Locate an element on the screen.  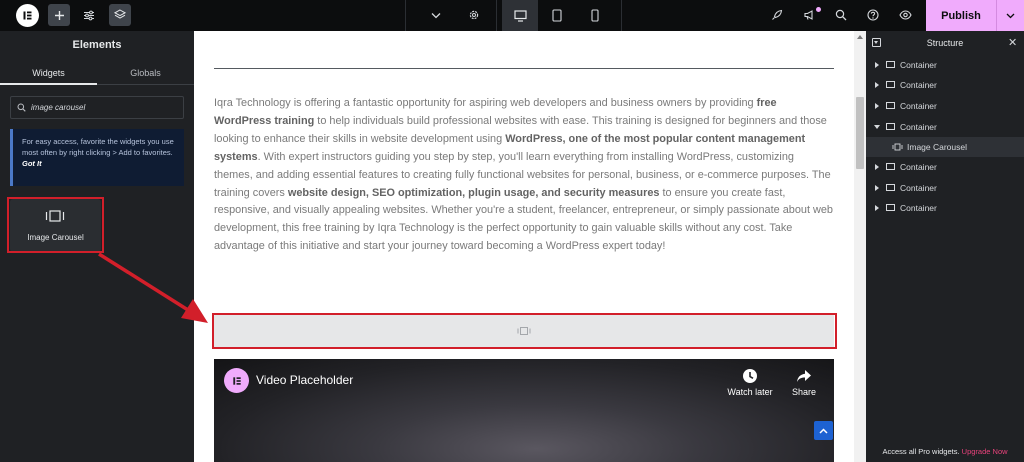
ai-button is located at coordinates (777, 15).